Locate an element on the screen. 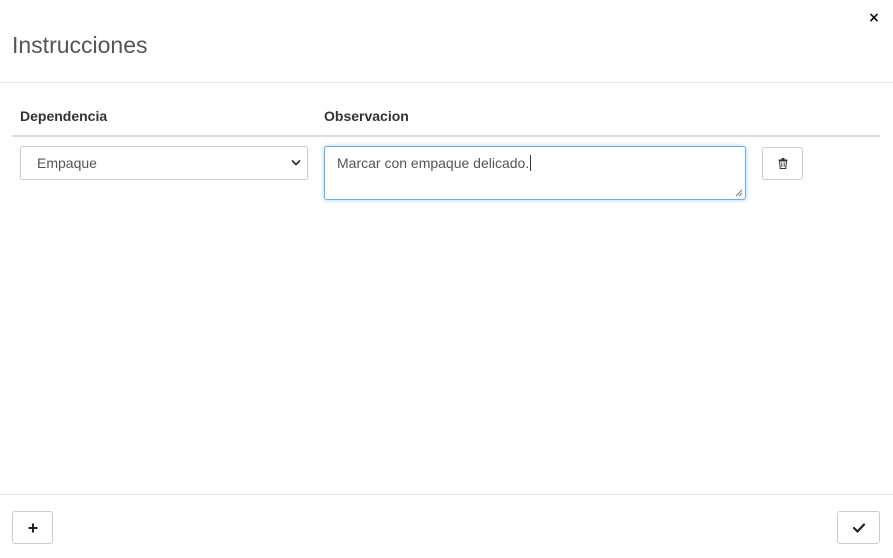 The width and height of the screenshot is (893, 558). dependencia-select-value: Empaque is located at coordinates (67, 163).